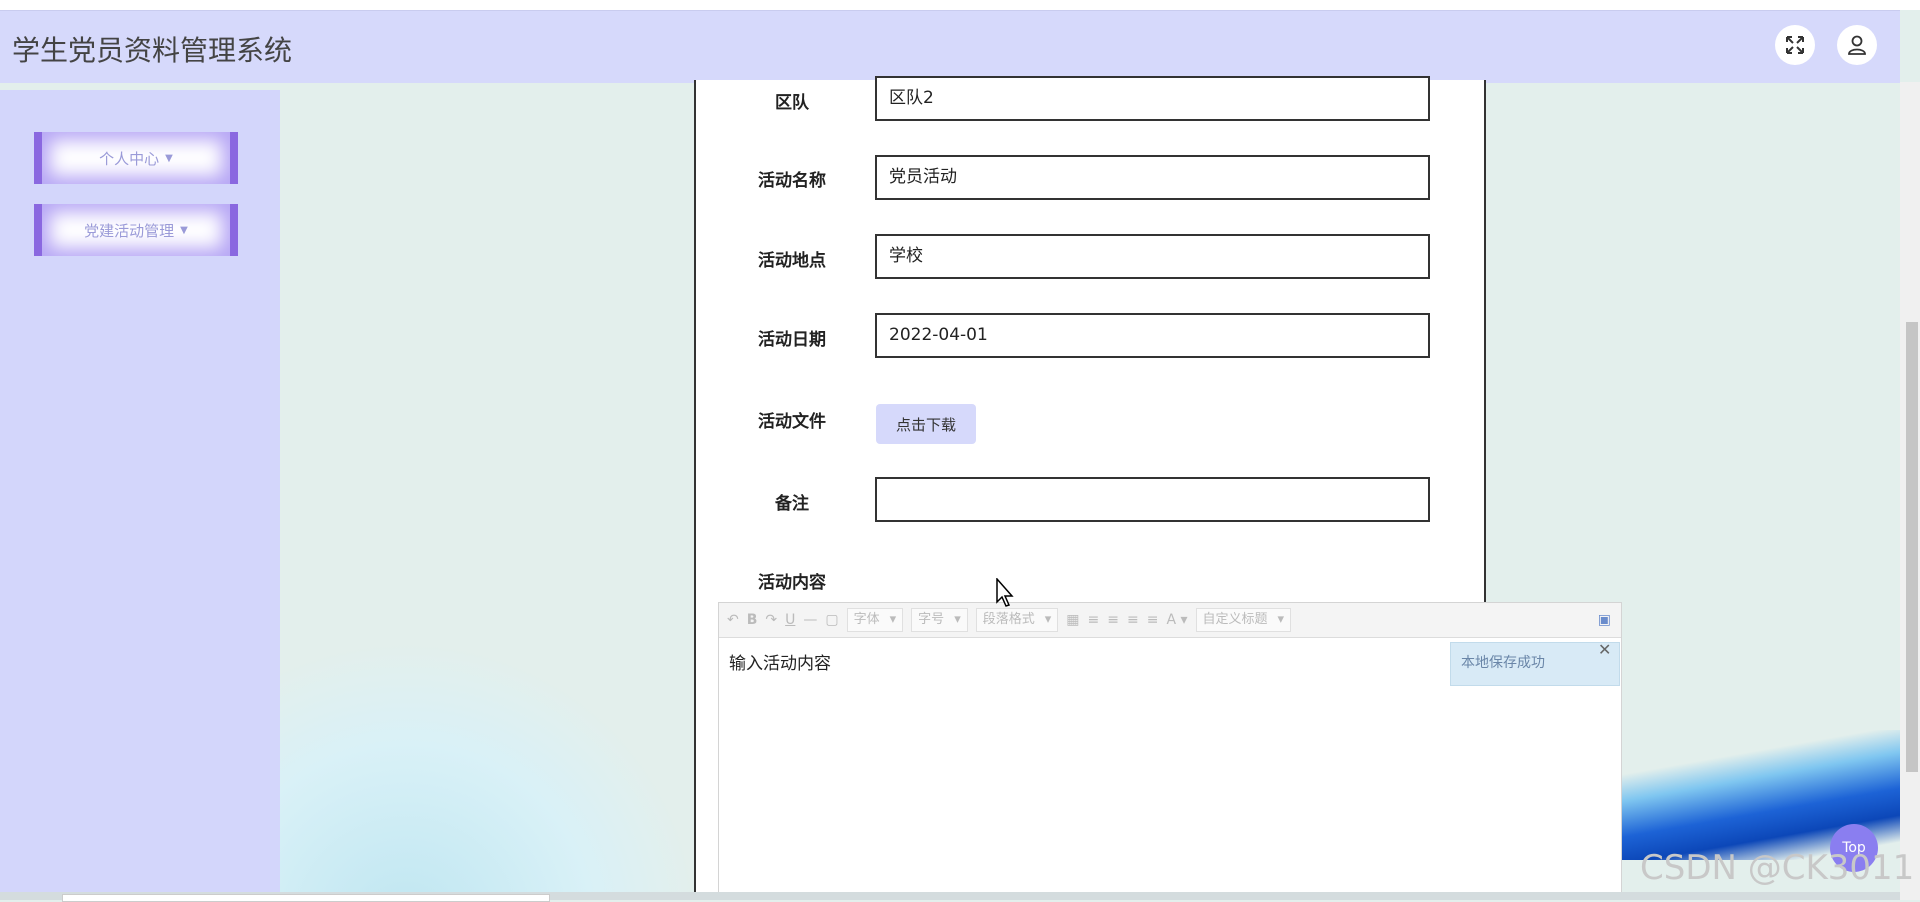 The width and height of the screenshot is (1920, 902). Describe the element at coordinates (1072, 620) in the screenshot. I see `table-icon: ▦` at that location.